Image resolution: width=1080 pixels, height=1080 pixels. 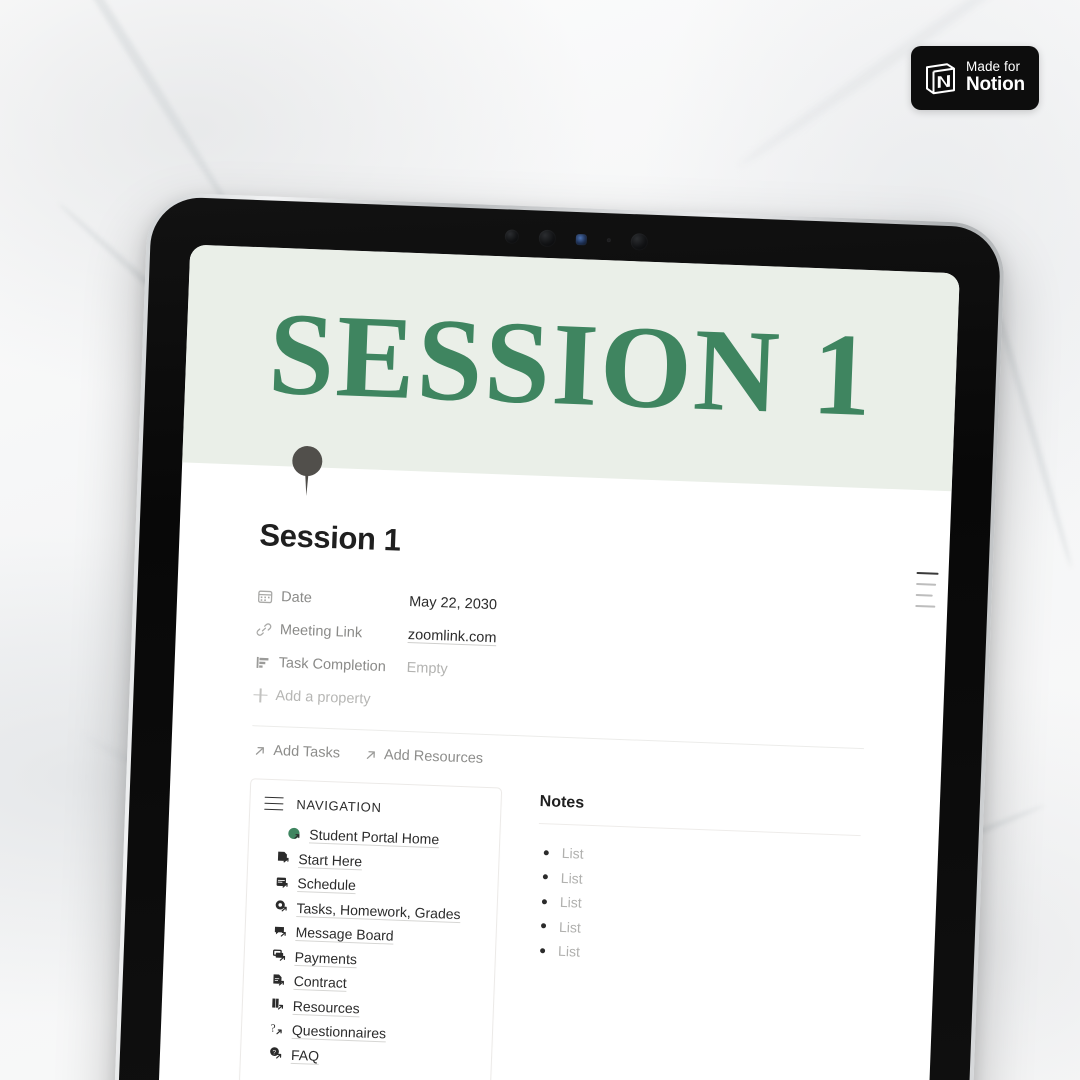 What do you see at coordinates (307, 752) in the screenshot?
I see `add-tasks-label: Add Tasks` at bounding box center [307, 752].